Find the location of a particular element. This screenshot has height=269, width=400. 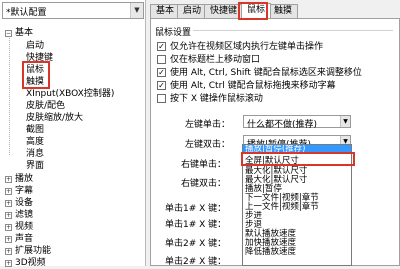

tree-item-label: 皮肤/配色 is located at coordinates (46, 106).